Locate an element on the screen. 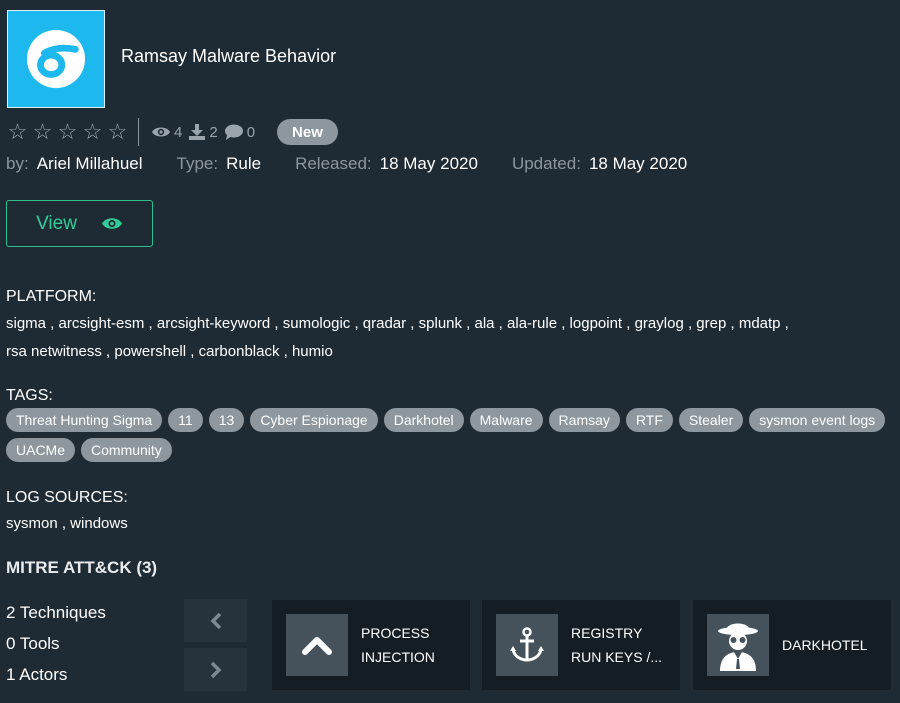  mitre-counts: 2 Techniques 0 Tools 1 Actors is located at coordinates (56, 648).